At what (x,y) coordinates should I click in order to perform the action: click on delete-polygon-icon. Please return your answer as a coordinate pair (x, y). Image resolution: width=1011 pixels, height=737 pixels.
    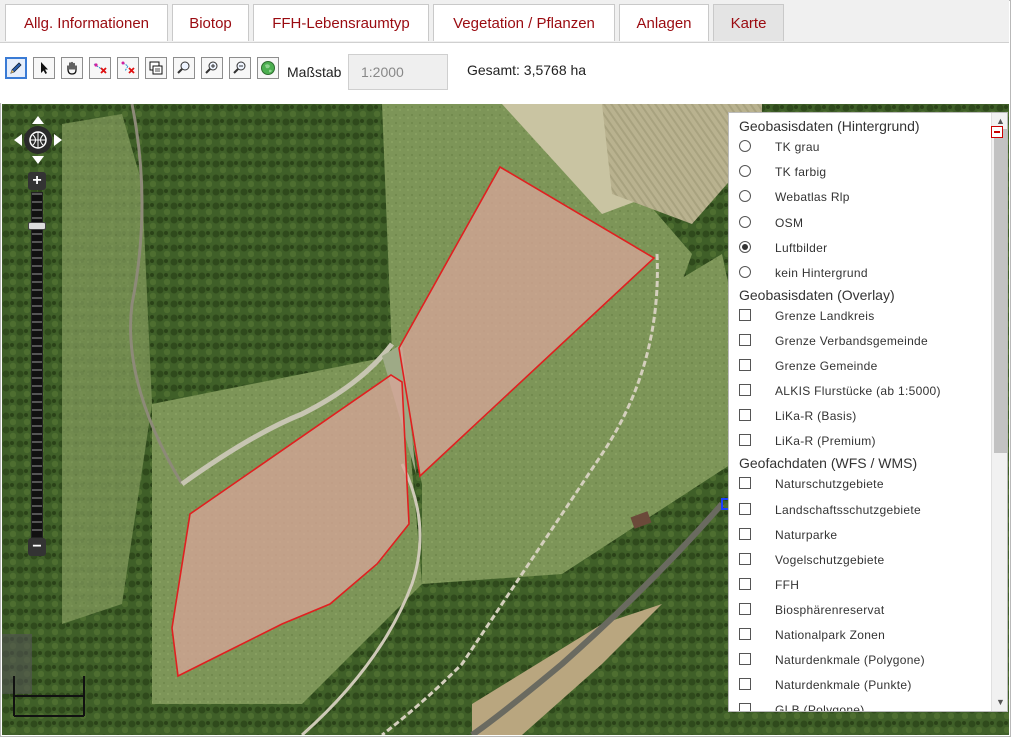
    Looking at the image, I should click on (128, 67).